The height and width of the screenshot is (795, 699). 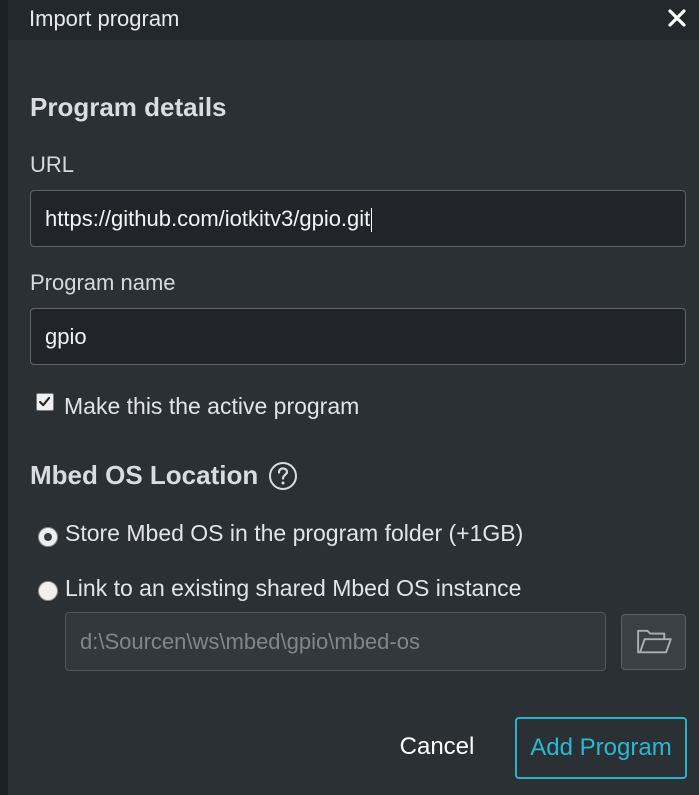 What do you see at coordinates (250, 641) in the screenshot?
I see `shared-path-placeholder: d:\Sourcen\ws\mbed\gpio\mbed-os` at bounding box center [250, 641].